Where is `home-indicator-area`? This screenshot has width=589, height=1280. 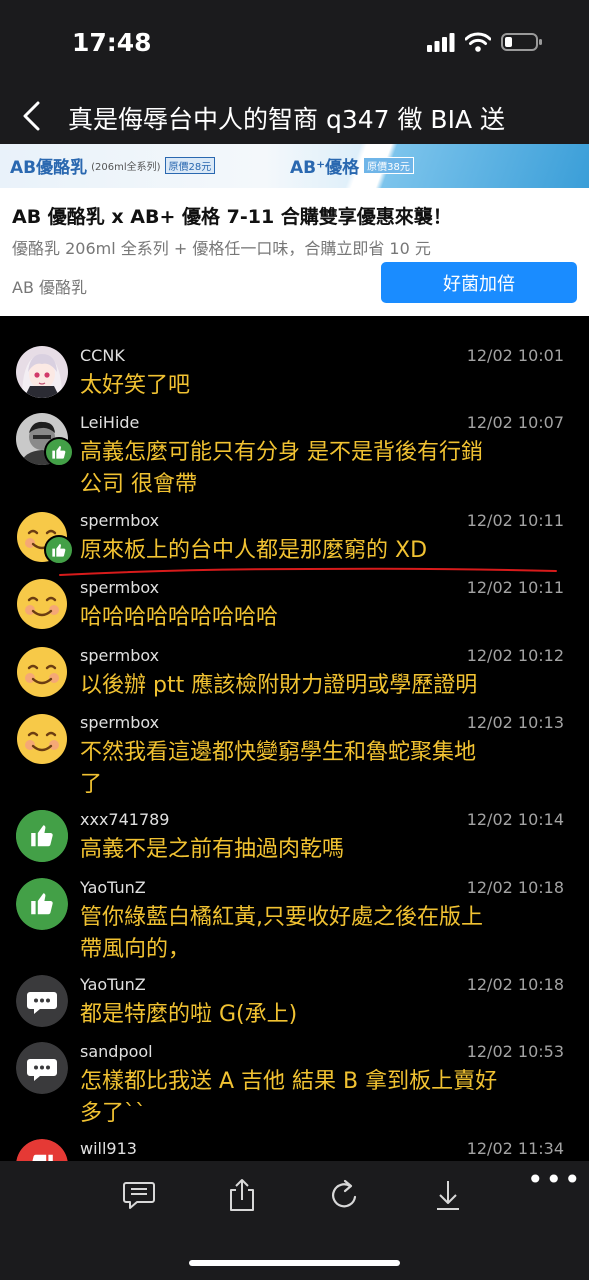 home-indicator-area is located at coordinates (294, 1254).